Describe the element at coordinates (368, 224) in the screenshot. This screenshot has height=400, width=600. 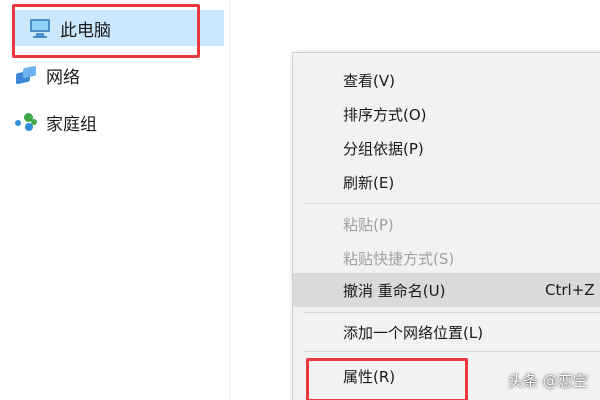
I see `menu-item-label: 粘贴(P)` at that location.